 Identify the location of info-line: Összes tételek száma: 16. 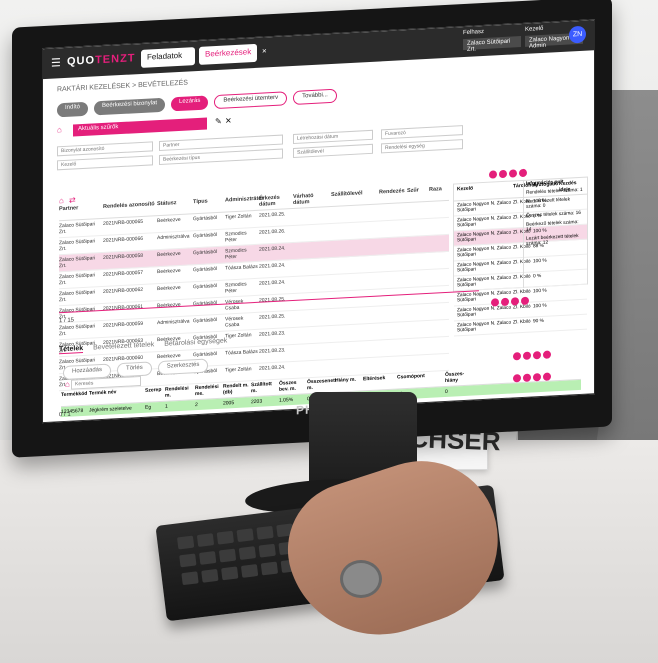
(553, 214).